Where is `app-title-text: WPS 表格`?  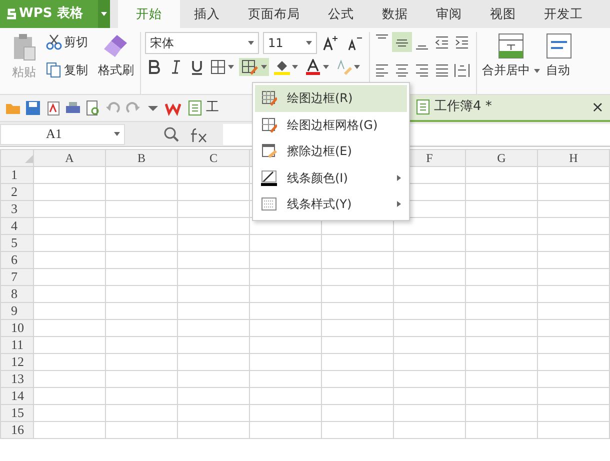
app-title-text: WPS 表格 is located at coordinates (51, 14).